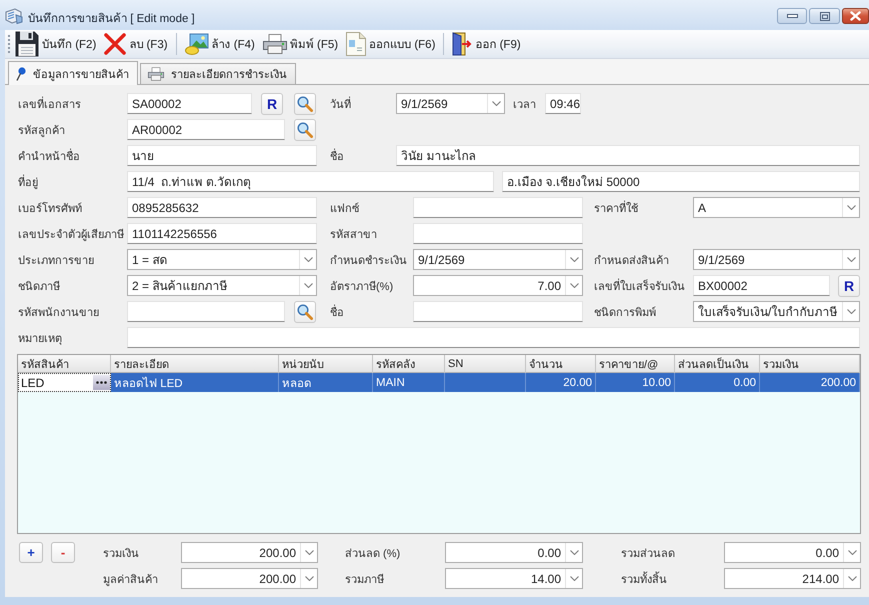 The image size is (869, 605). I want to click on toolbar-button: พิมพ์ (F5), so click(300, 44).